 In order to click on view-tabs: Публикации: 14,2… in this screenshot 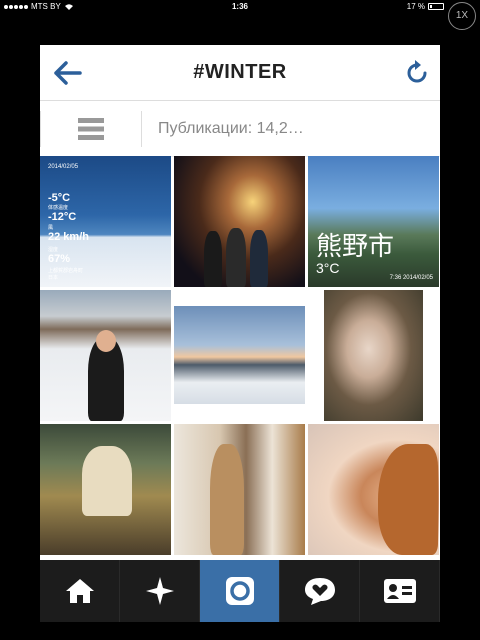, I will do `click(240, 148)`.